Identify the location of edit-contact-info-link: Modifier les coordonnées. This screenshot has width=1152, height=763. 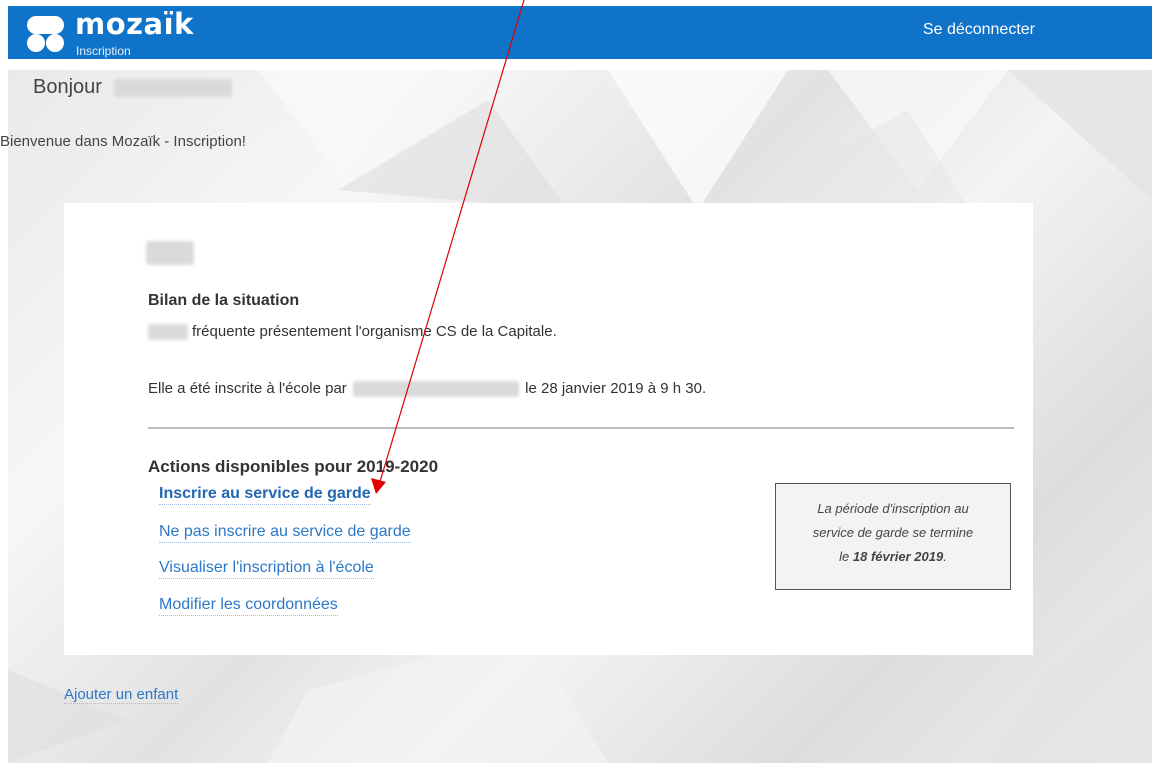
(248, 606).